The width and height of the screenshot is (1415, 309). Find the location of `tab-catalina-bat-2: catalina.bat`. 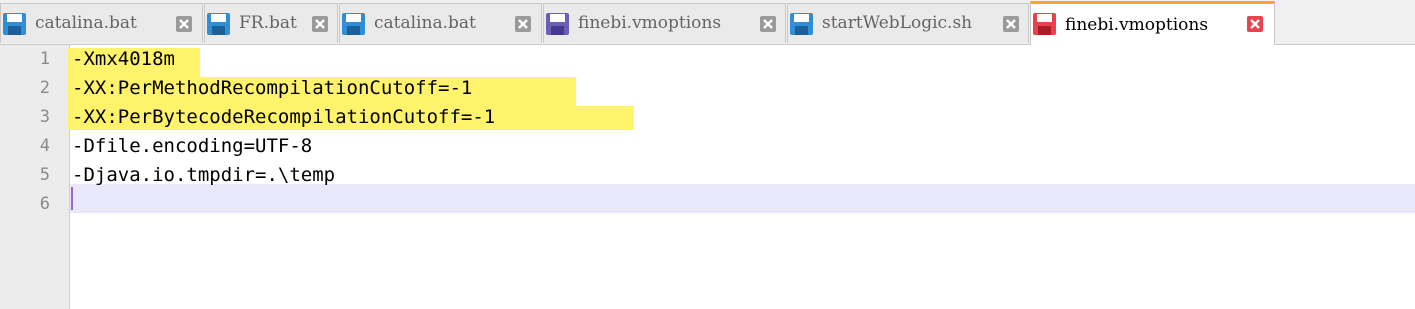

tab-catalina-bat-2: catalina.bat is located at coordinates (440, 23).